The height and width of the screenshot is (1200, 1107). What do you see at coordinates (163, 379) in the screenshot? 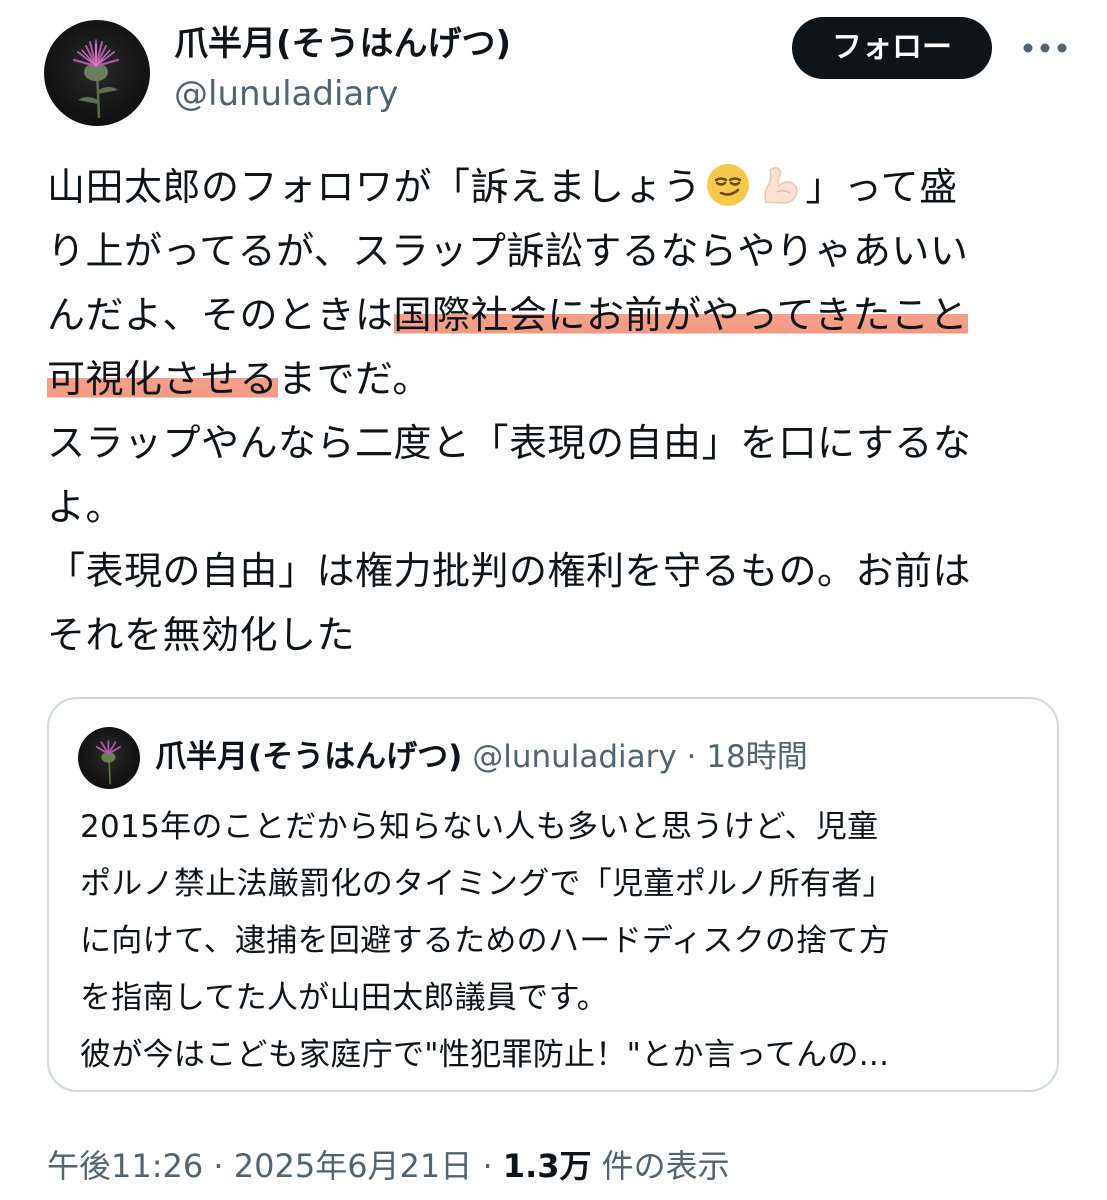
I see `highlighted-text: 可視化させる` at bounding box center [163, 379].